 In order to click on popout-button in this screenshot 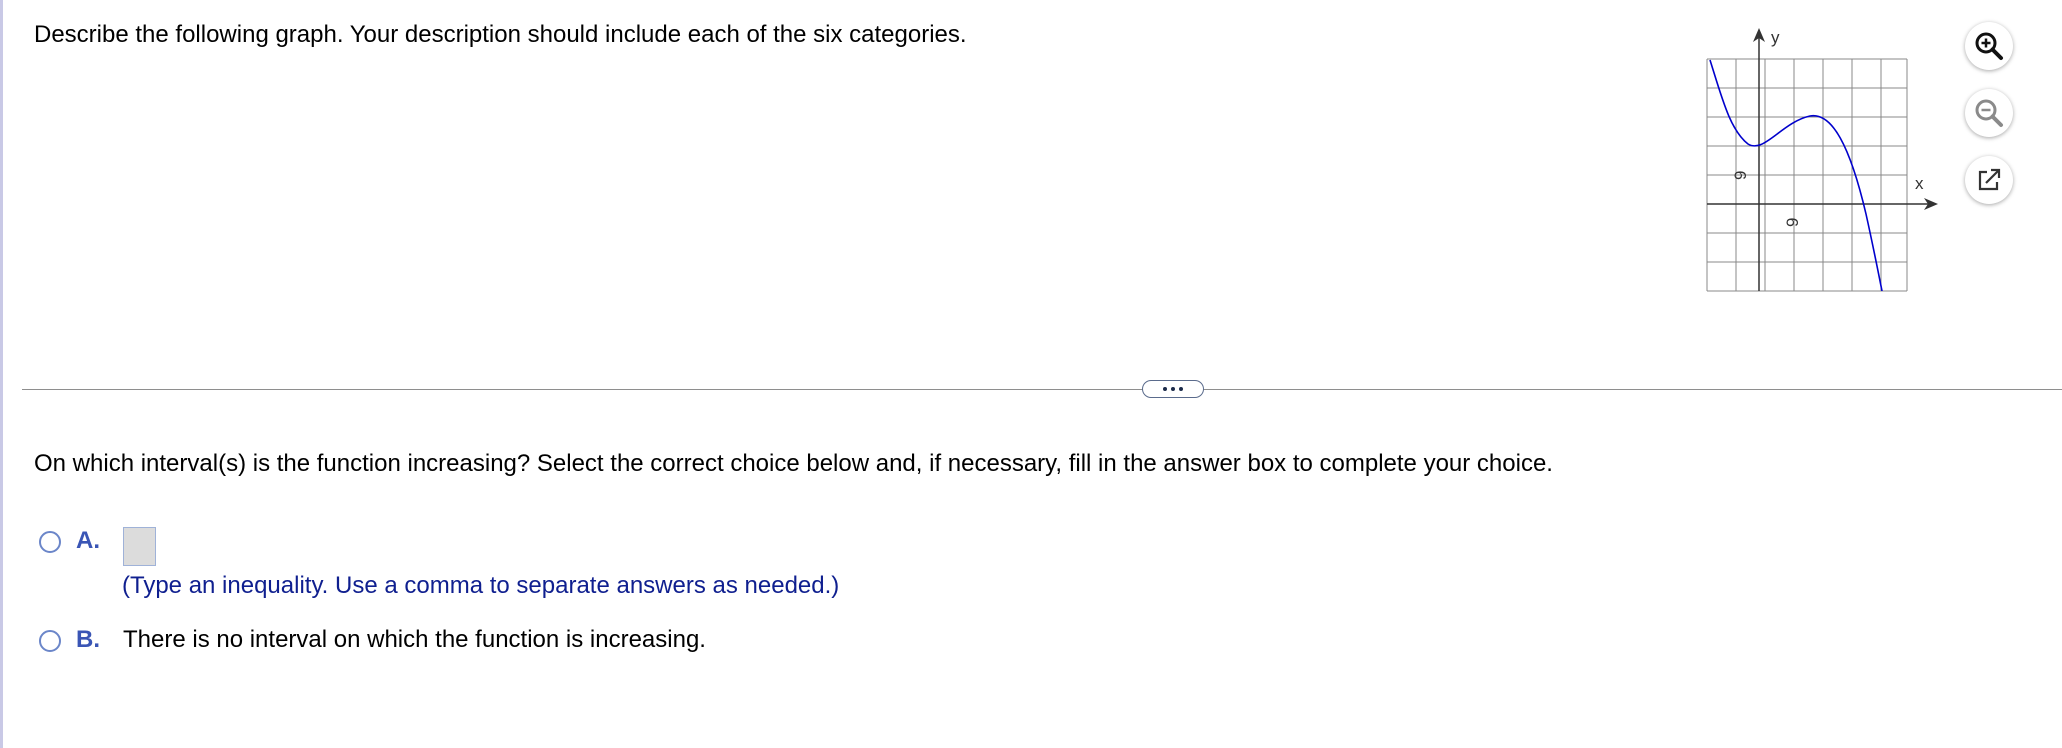, I will do `click(1989, 180)`.